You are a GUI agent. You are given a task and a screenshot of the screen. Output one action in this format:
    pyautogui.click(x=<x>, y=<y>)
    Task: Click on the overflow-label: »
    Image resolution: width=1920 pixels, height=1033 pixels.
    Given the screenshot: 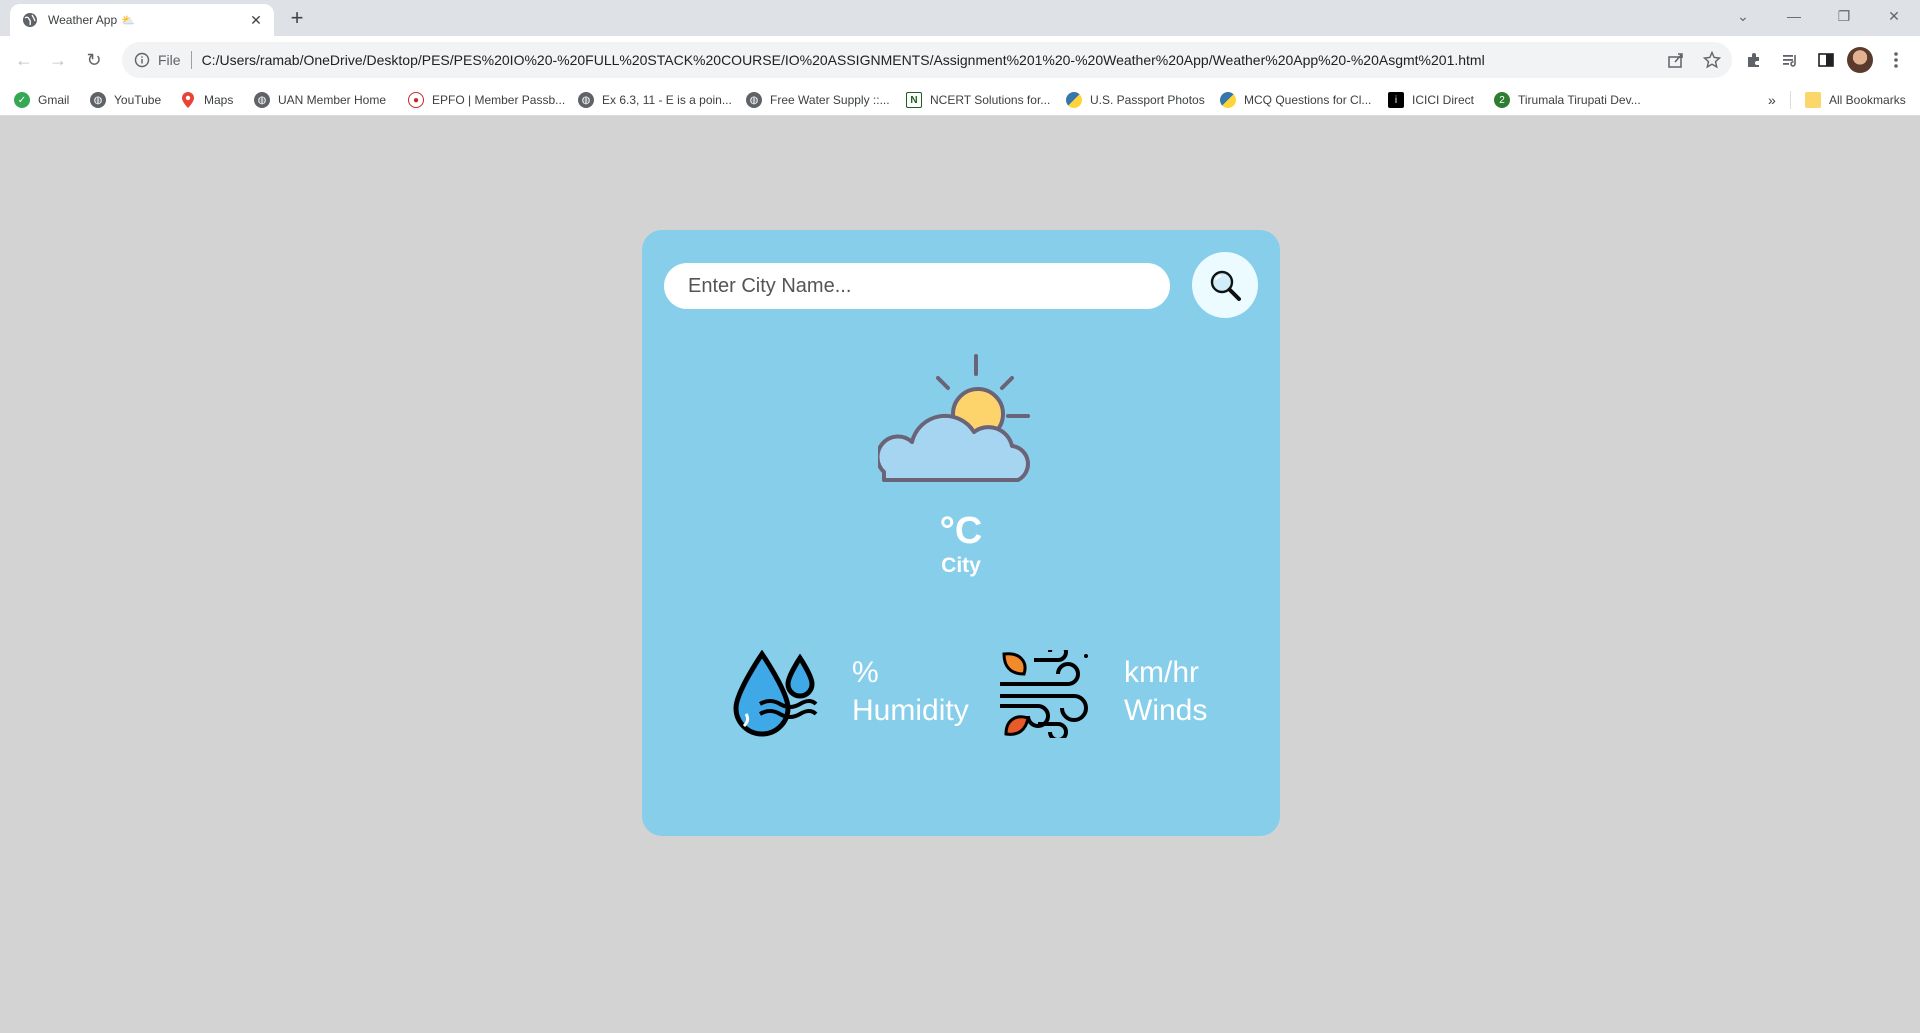 What is the action you would take?
    pyautogui.click(x=1772, y=100)
    